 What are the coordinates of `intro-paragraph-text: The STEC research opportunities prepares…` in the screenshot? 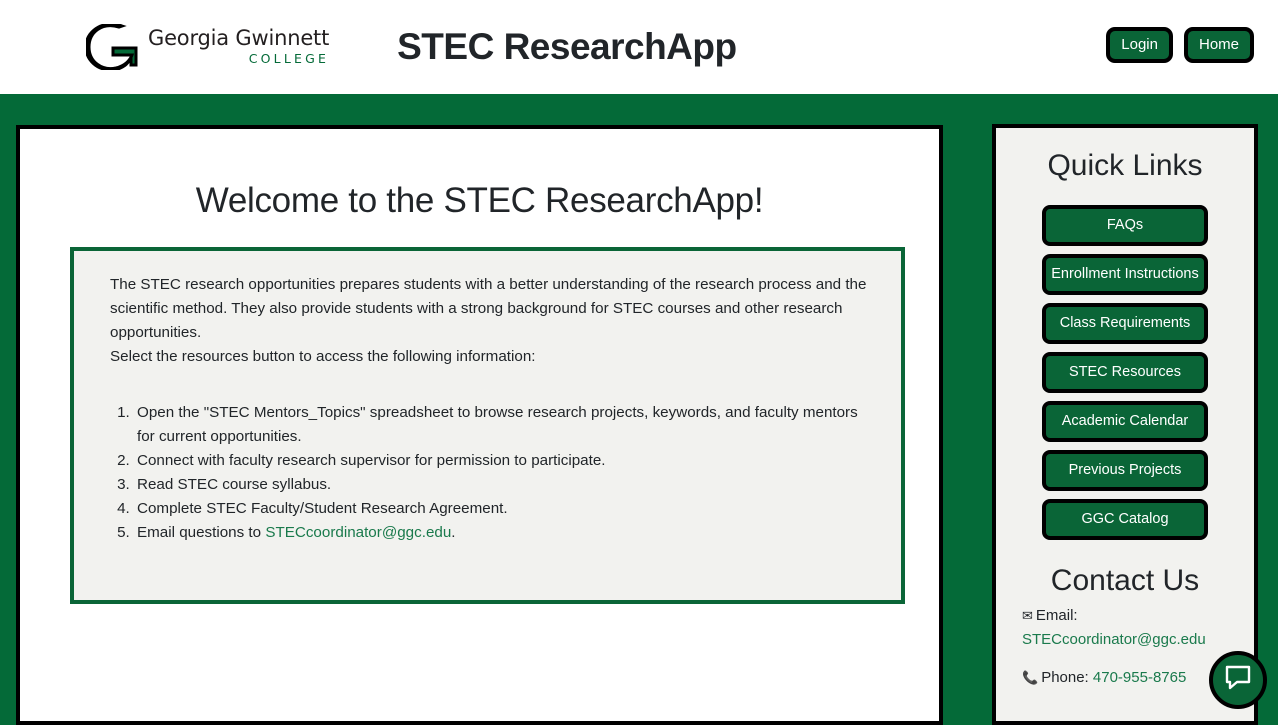 It's located at (488, 308).